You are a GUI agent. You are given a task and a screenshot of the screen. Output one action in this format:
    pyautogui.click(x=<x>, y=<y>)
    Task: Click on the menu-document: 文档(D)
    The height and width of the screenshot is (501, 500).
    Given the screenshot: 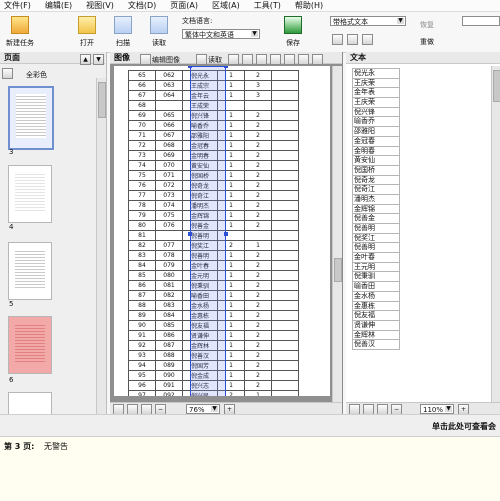 What is the action you would take?
    pyautogui.click(x=142, y=5)
    